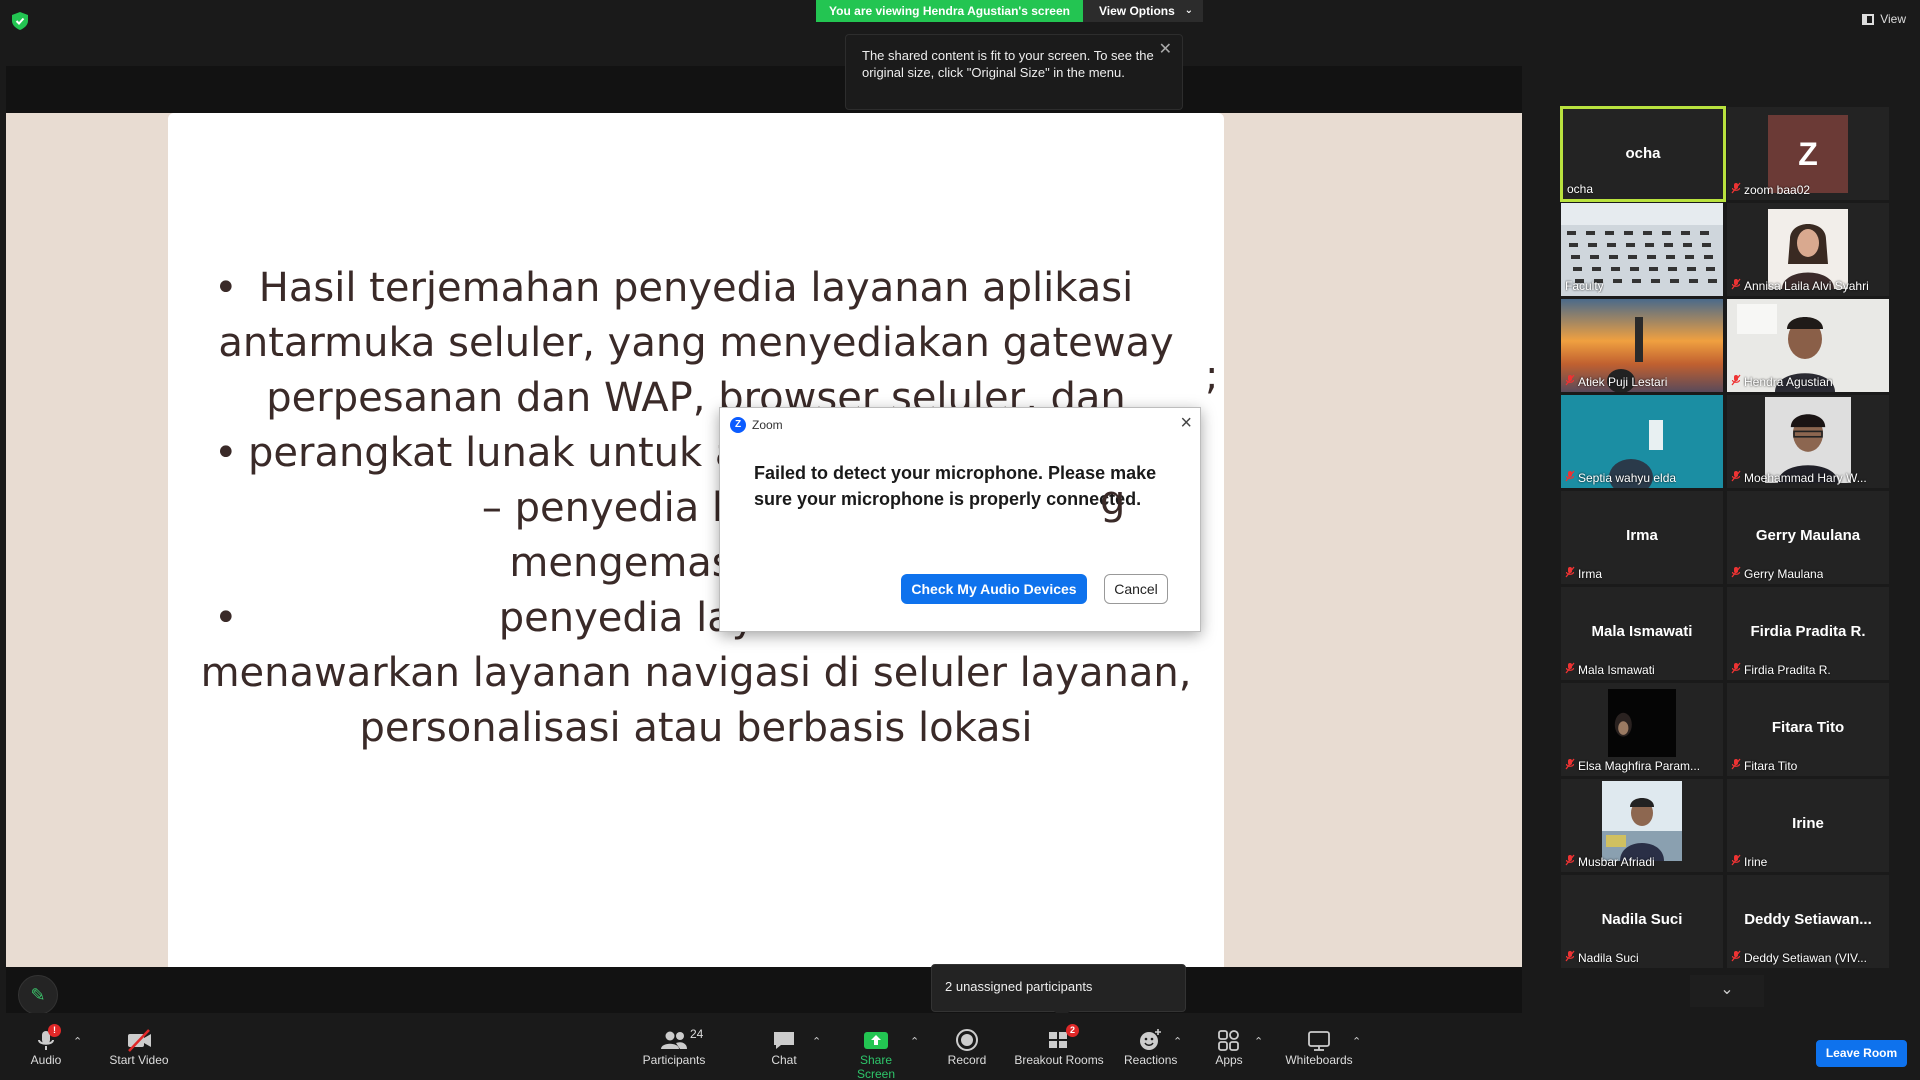 This screenshot has width=1920, height=1080. What do you see at coordinates (994, 589) in the screenshot?
I see `check-audio-devices-button: Check My Audio Devices` at bounding box center [994, 589].